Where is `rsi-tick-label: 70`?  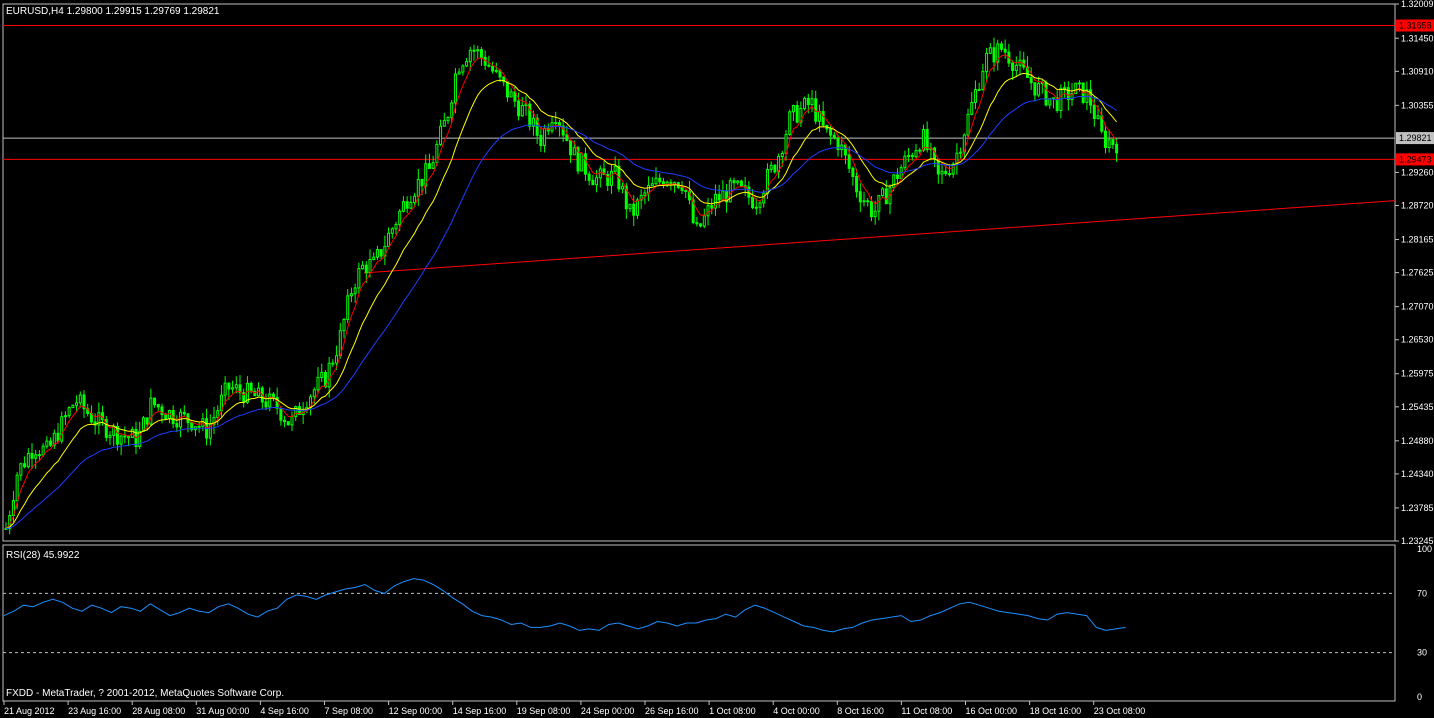 rsi-tick-label: 70 is located at coordinates (1422, 593).